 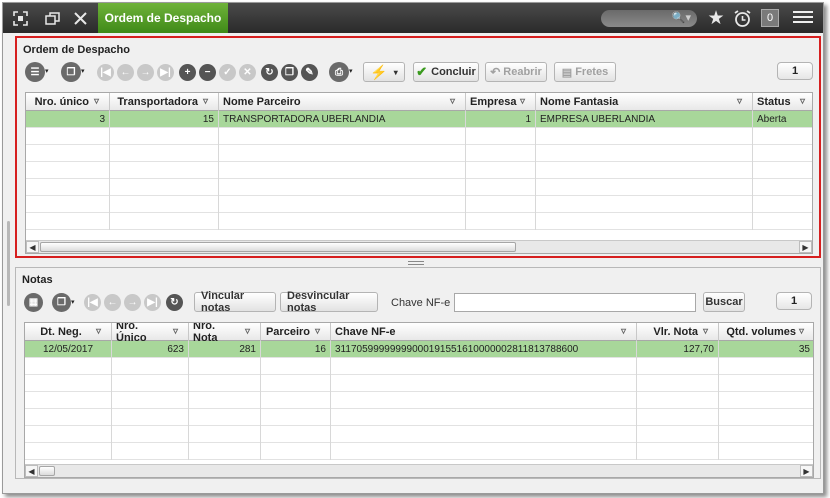 I want to click on col-qtd-volumes: Qtd. volumes ▿, so click(x=766, y=332).